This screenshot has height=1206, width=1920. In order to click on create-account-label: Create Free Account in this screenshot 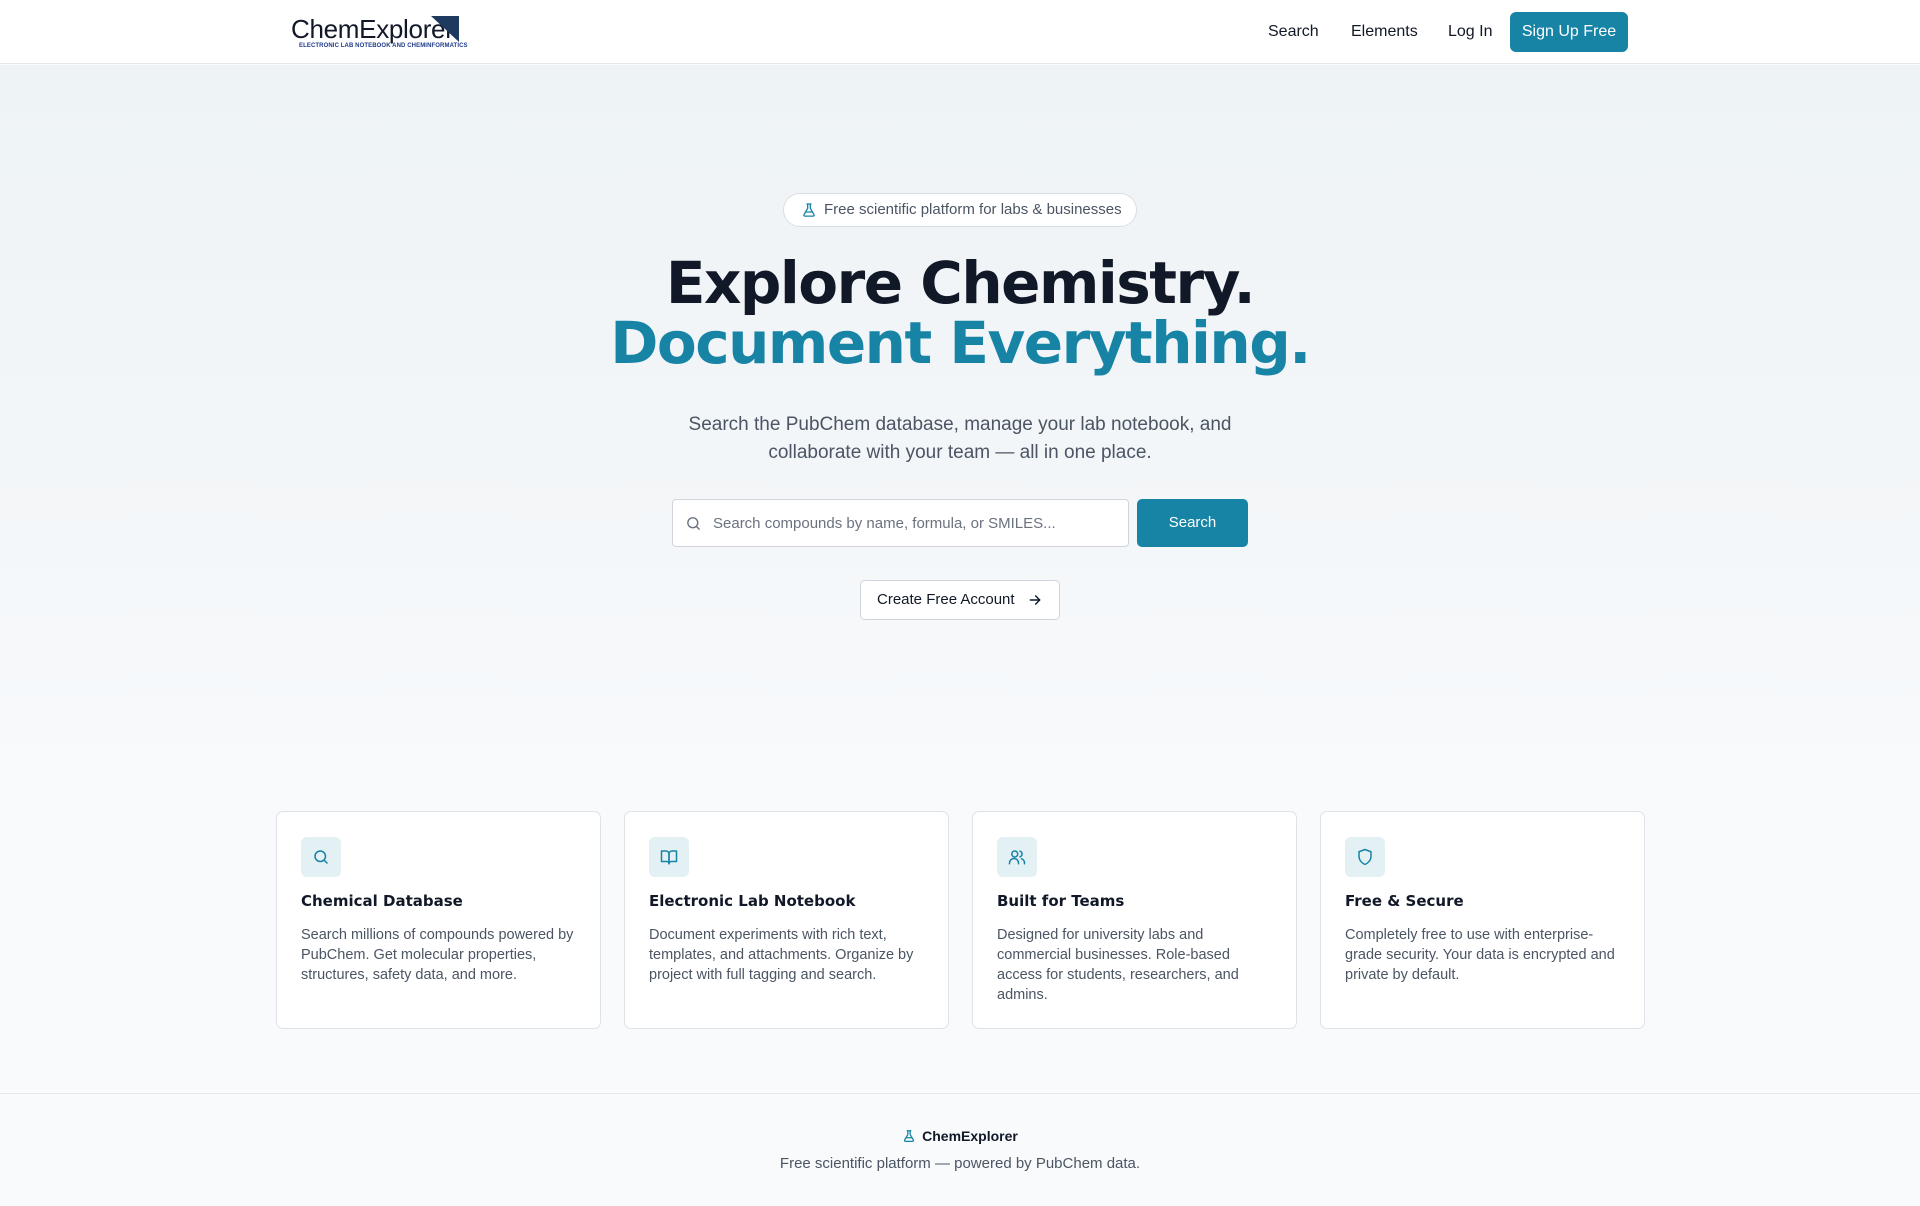, I will do `click(946, 599)`.